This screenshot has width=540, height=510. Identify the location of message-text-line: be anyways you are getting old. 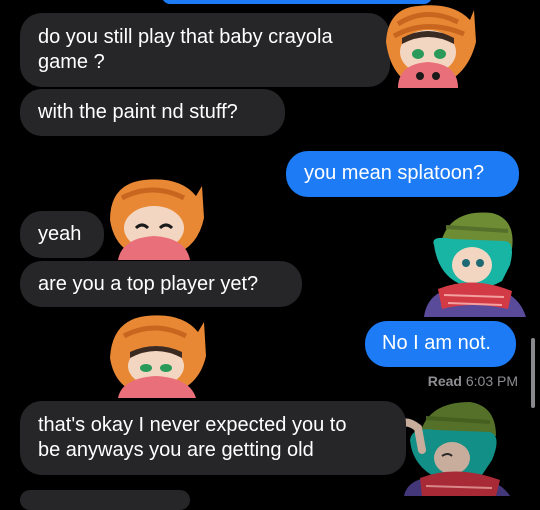
(176, 450).